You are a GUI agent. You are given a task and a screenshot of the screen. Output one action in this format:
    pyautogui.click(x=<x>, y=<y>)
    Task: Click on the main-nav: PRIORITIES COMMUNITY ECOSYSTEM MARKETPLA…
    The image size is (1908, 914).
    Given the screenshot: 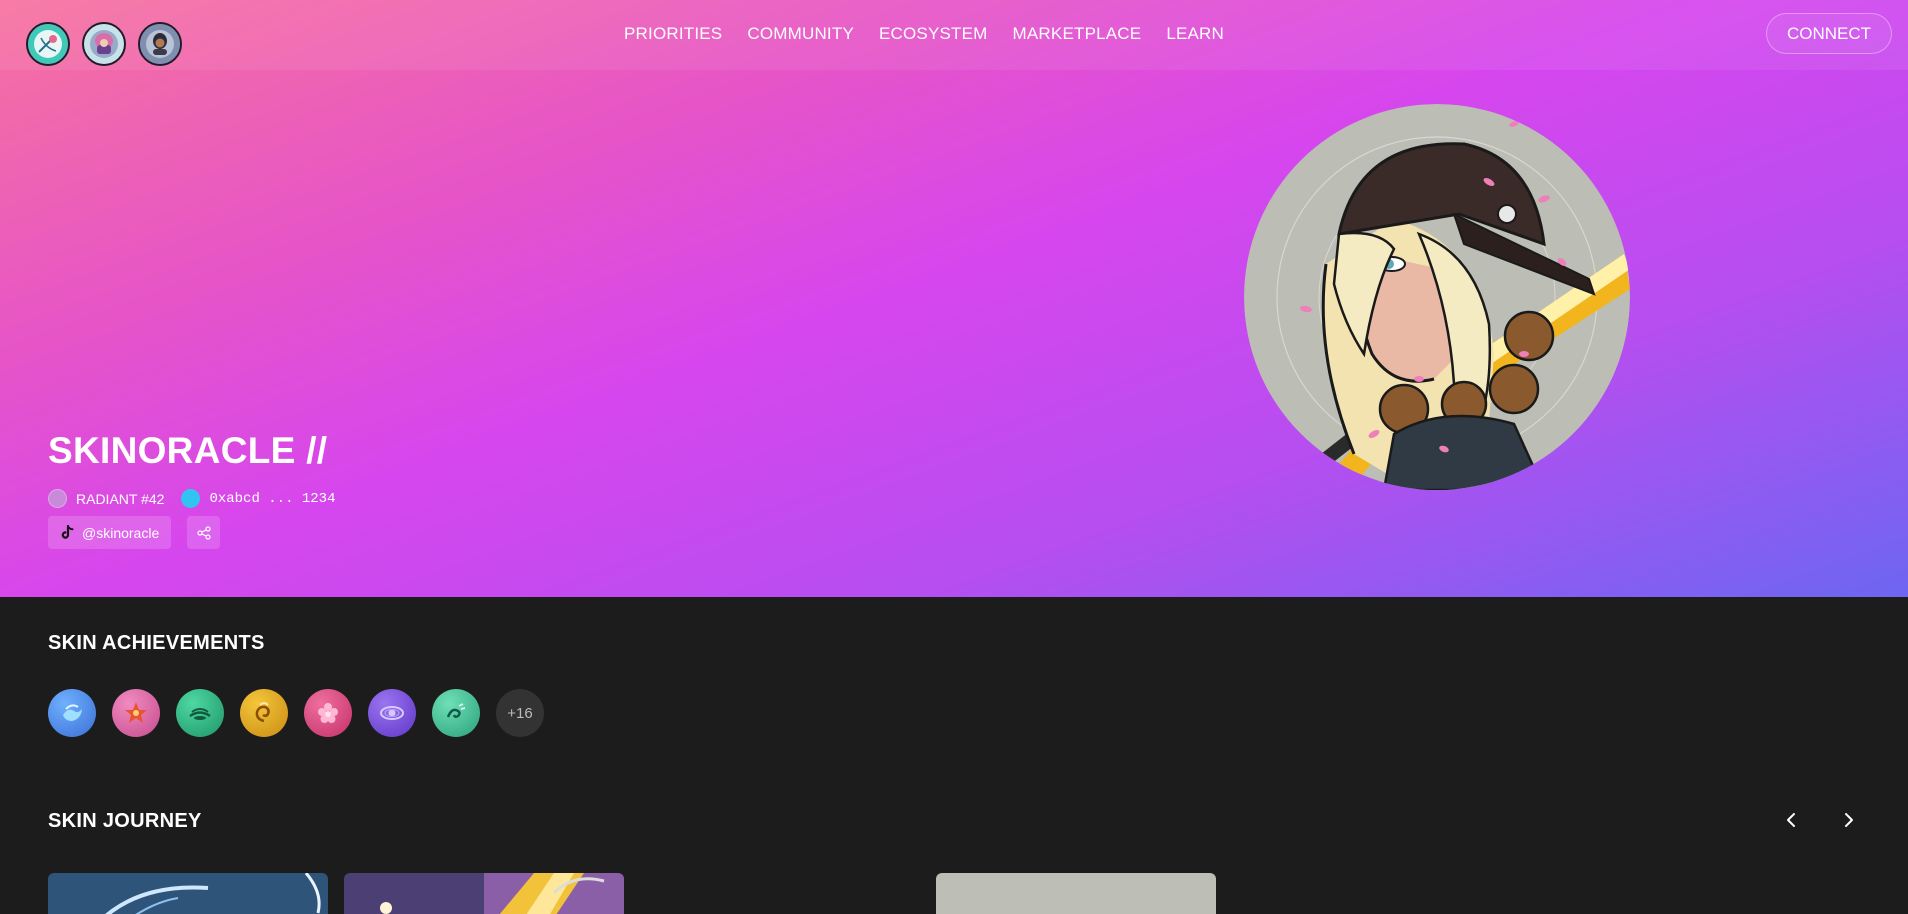 What is the action you would take?
    pyautogui.click(x=924, y=34)
    